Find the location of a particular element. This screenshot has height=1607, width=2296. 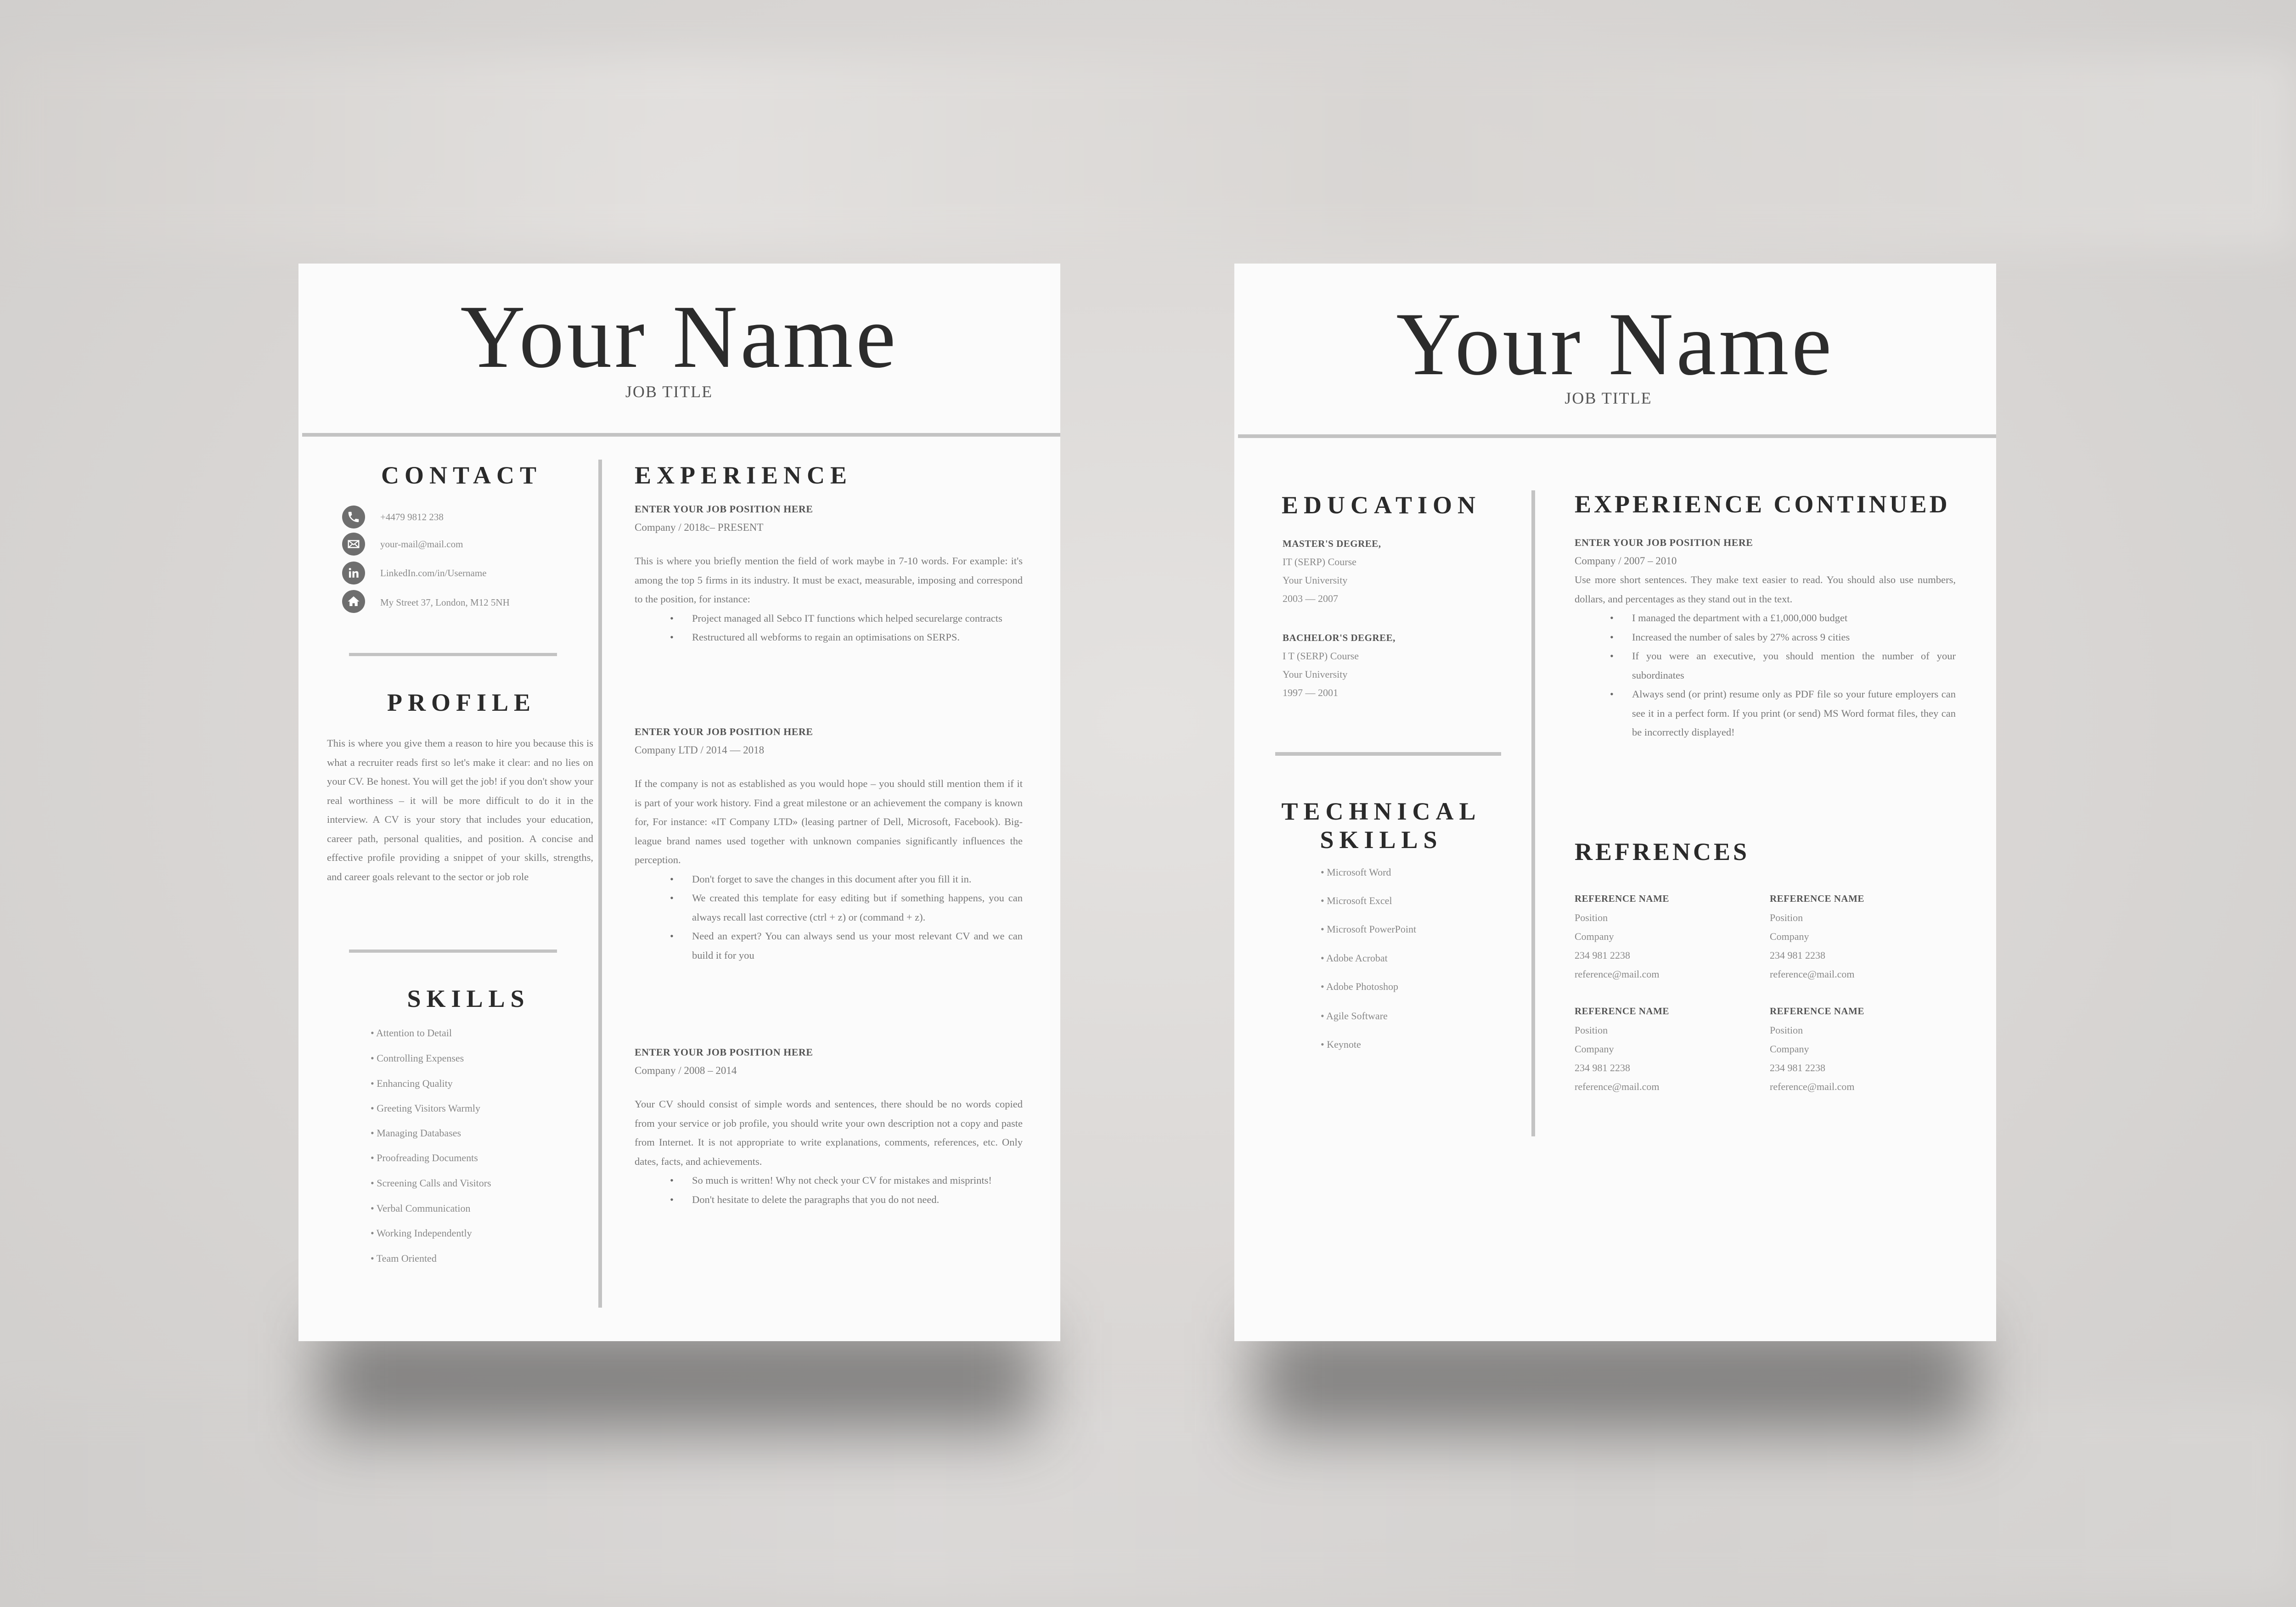

contact-heading: CONTACT is located at coordinates (462, 475).